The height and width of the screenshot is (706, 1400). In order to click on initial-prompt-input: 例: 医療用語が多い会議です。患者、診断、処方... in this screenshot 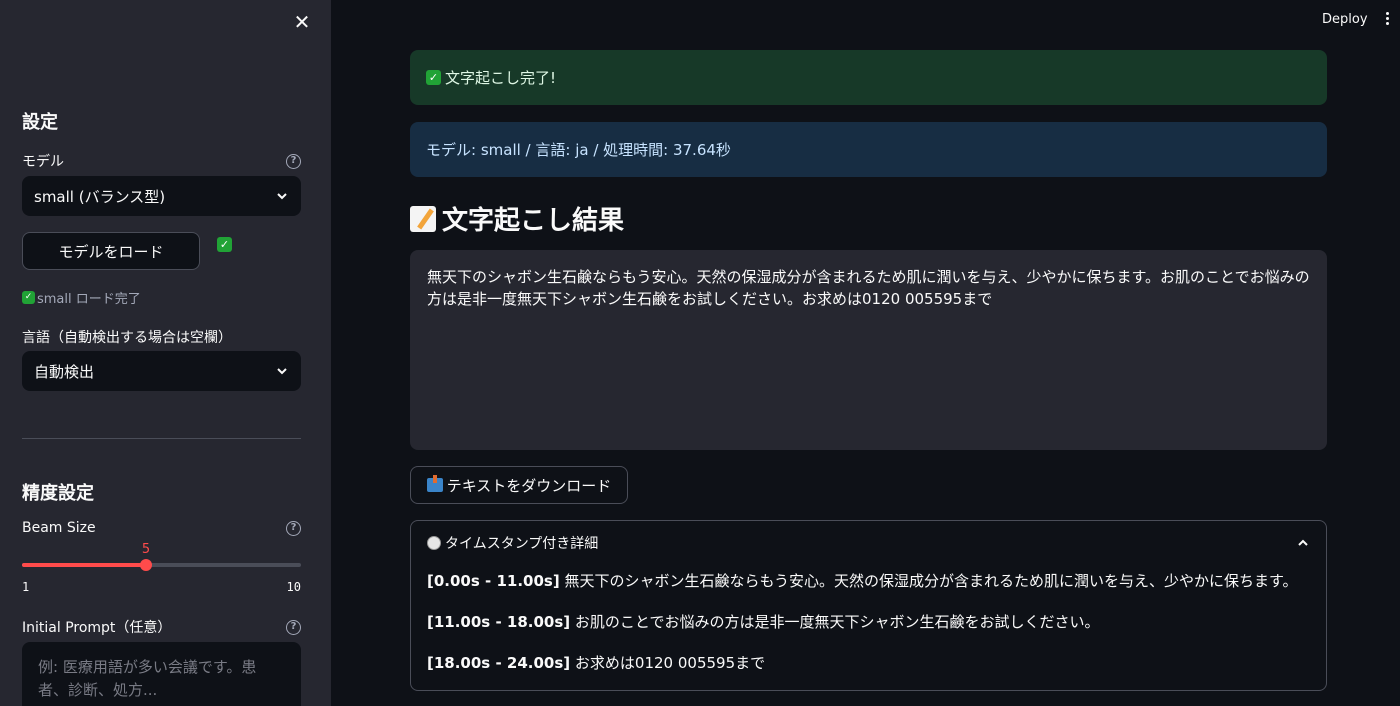, I will do `click(161, 674)`.